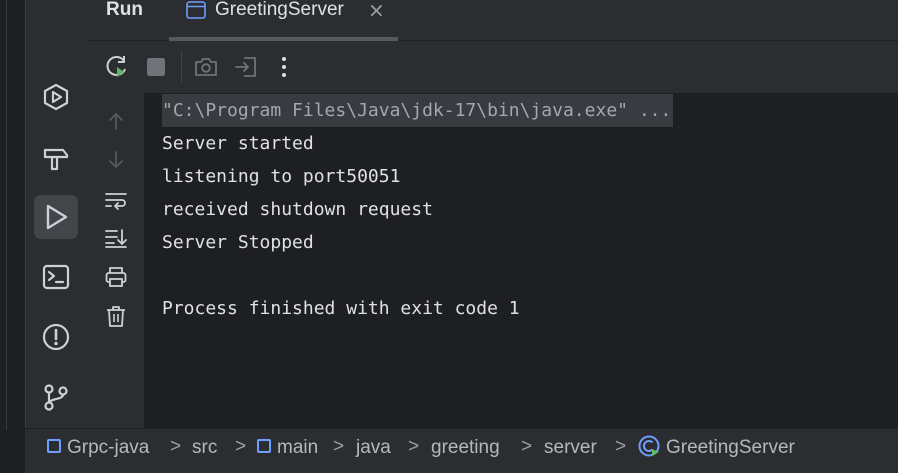 Image resolution: width=898 pixels, height=473 pixels. I want to click on export-button, so click(246, 67).